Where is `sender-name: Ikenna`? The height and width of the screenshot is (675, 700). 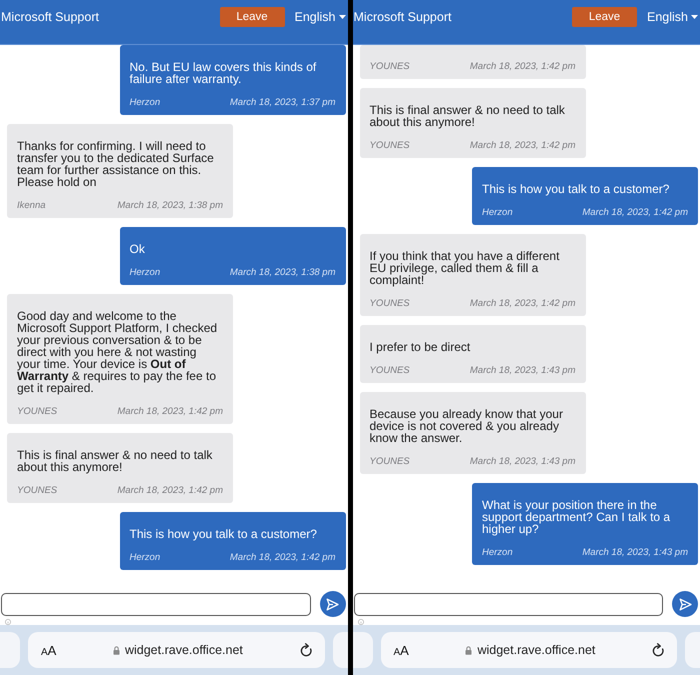 sender-name: Ikenna is located at coordinates (31, 206).